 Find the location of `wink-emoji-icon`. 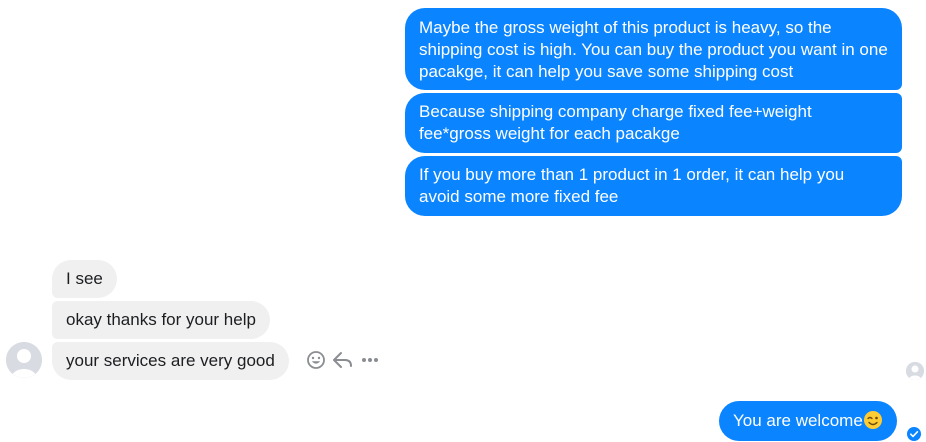

wink-emoji-icon is located at coordinates (873, 420).